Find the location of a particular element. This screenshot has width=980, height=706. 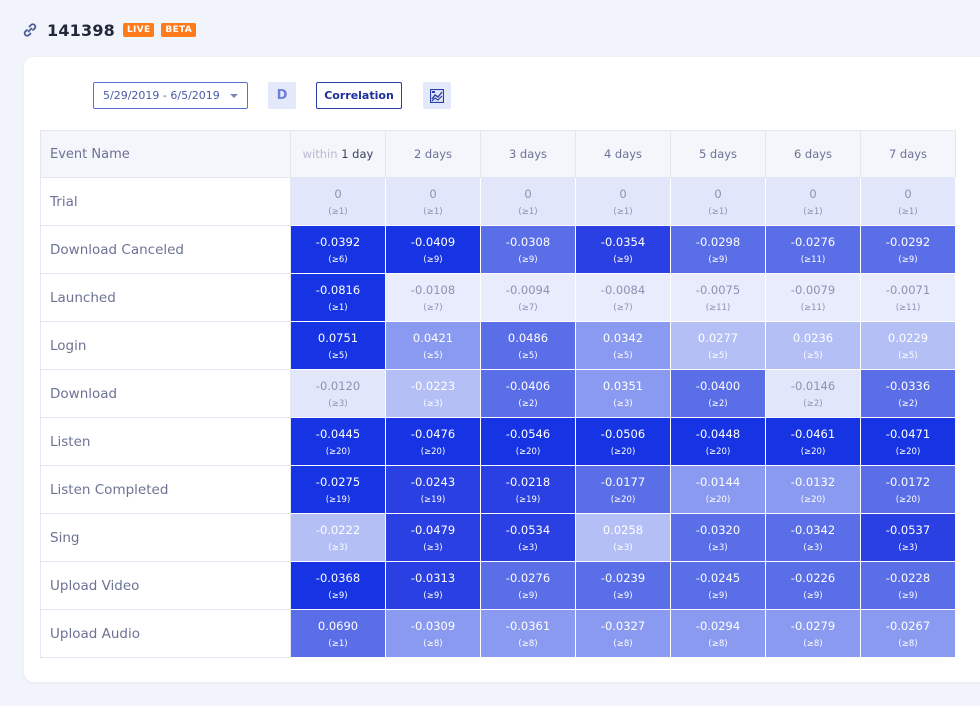

correlation-cell: -0.0361 (≥8) is located at coordinates (528, 633).